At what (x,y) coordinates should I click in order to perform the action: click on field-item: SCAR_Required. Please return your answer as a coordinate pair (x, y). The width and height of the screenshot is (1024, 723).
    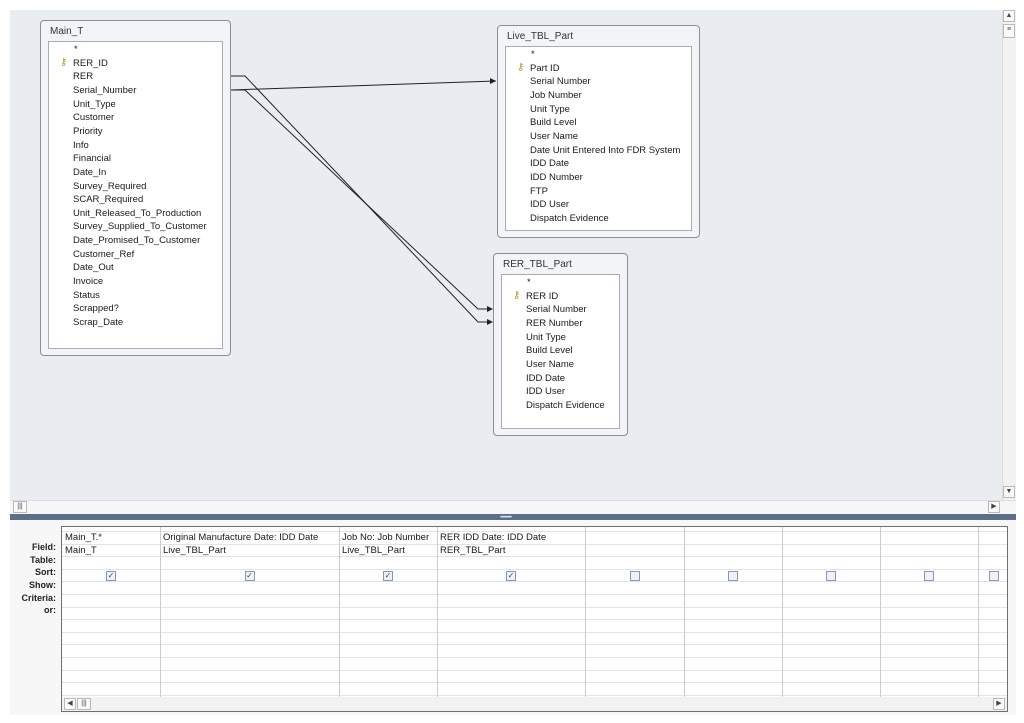
    Looking at the image, I should click on (108, 199).